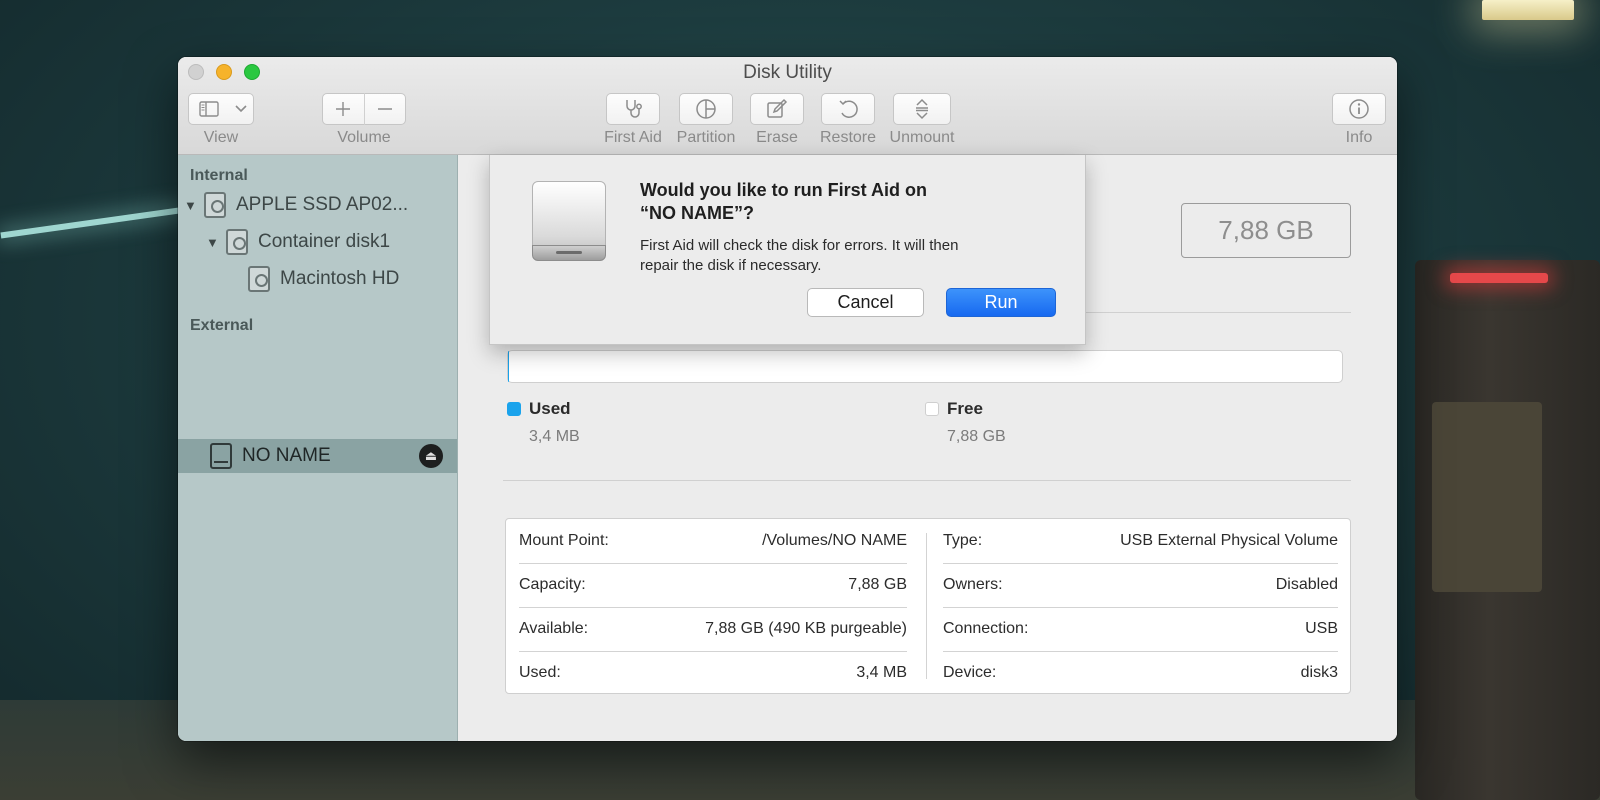 The width and height of the screenshot is (1600, 800). Describe the element at coordinates (1306, 584) in the screenshot. I see `info-value: Disabled` at that location.